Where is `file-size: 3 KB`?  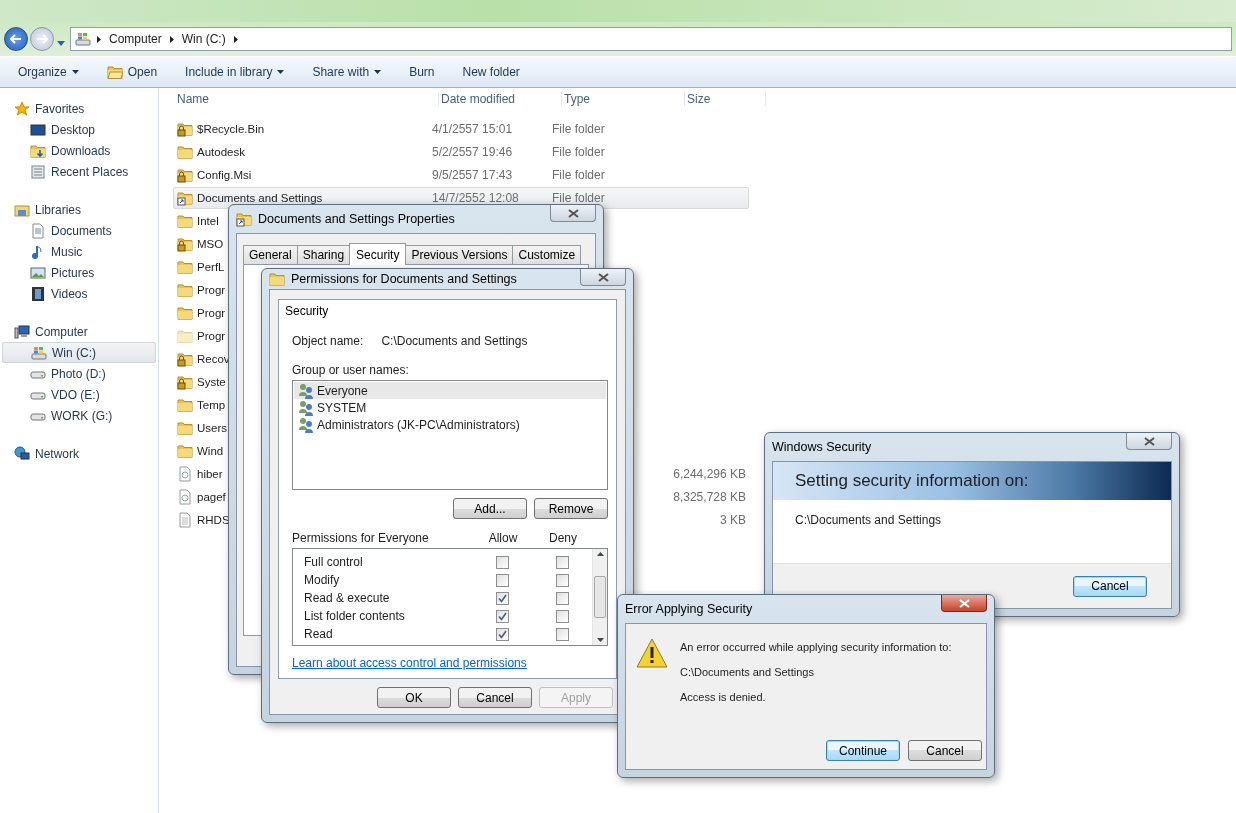 file-size: 3 KB is located at coordinates (732, 520).